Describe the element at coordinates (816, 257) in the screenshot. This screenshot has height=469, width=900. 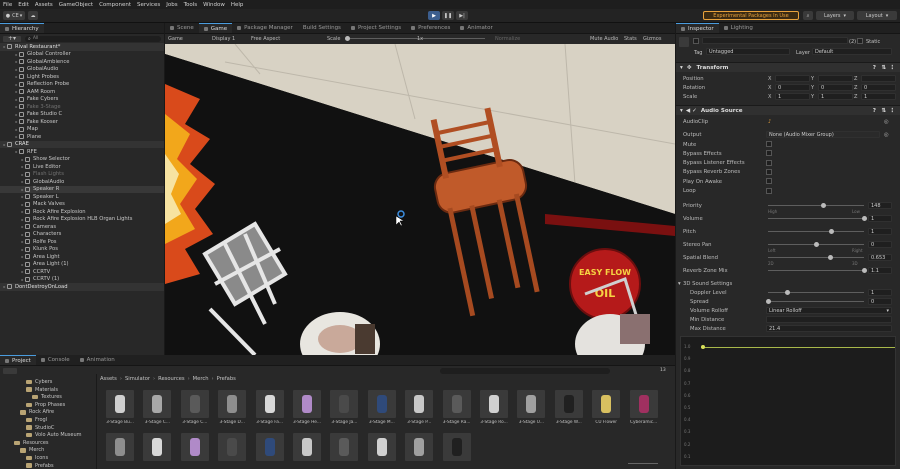
I see `spatial-blend-slider-track` at that location.